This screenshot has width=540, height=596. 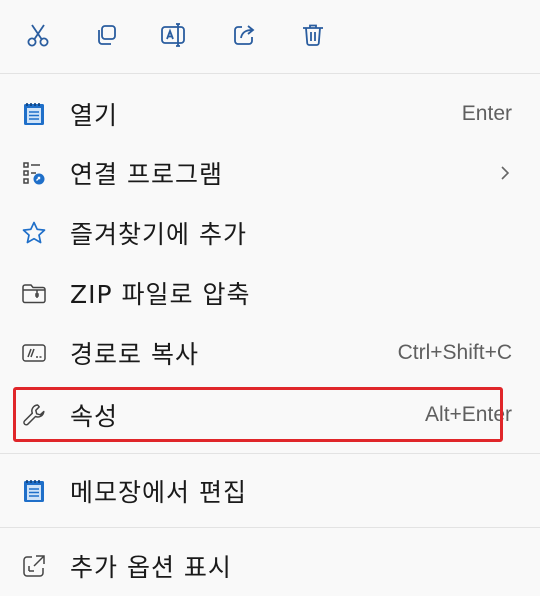 What do you see at coordinates (34, 566) in the screenshot?
I see `more-options-icon` at bounding box center [34, 566].